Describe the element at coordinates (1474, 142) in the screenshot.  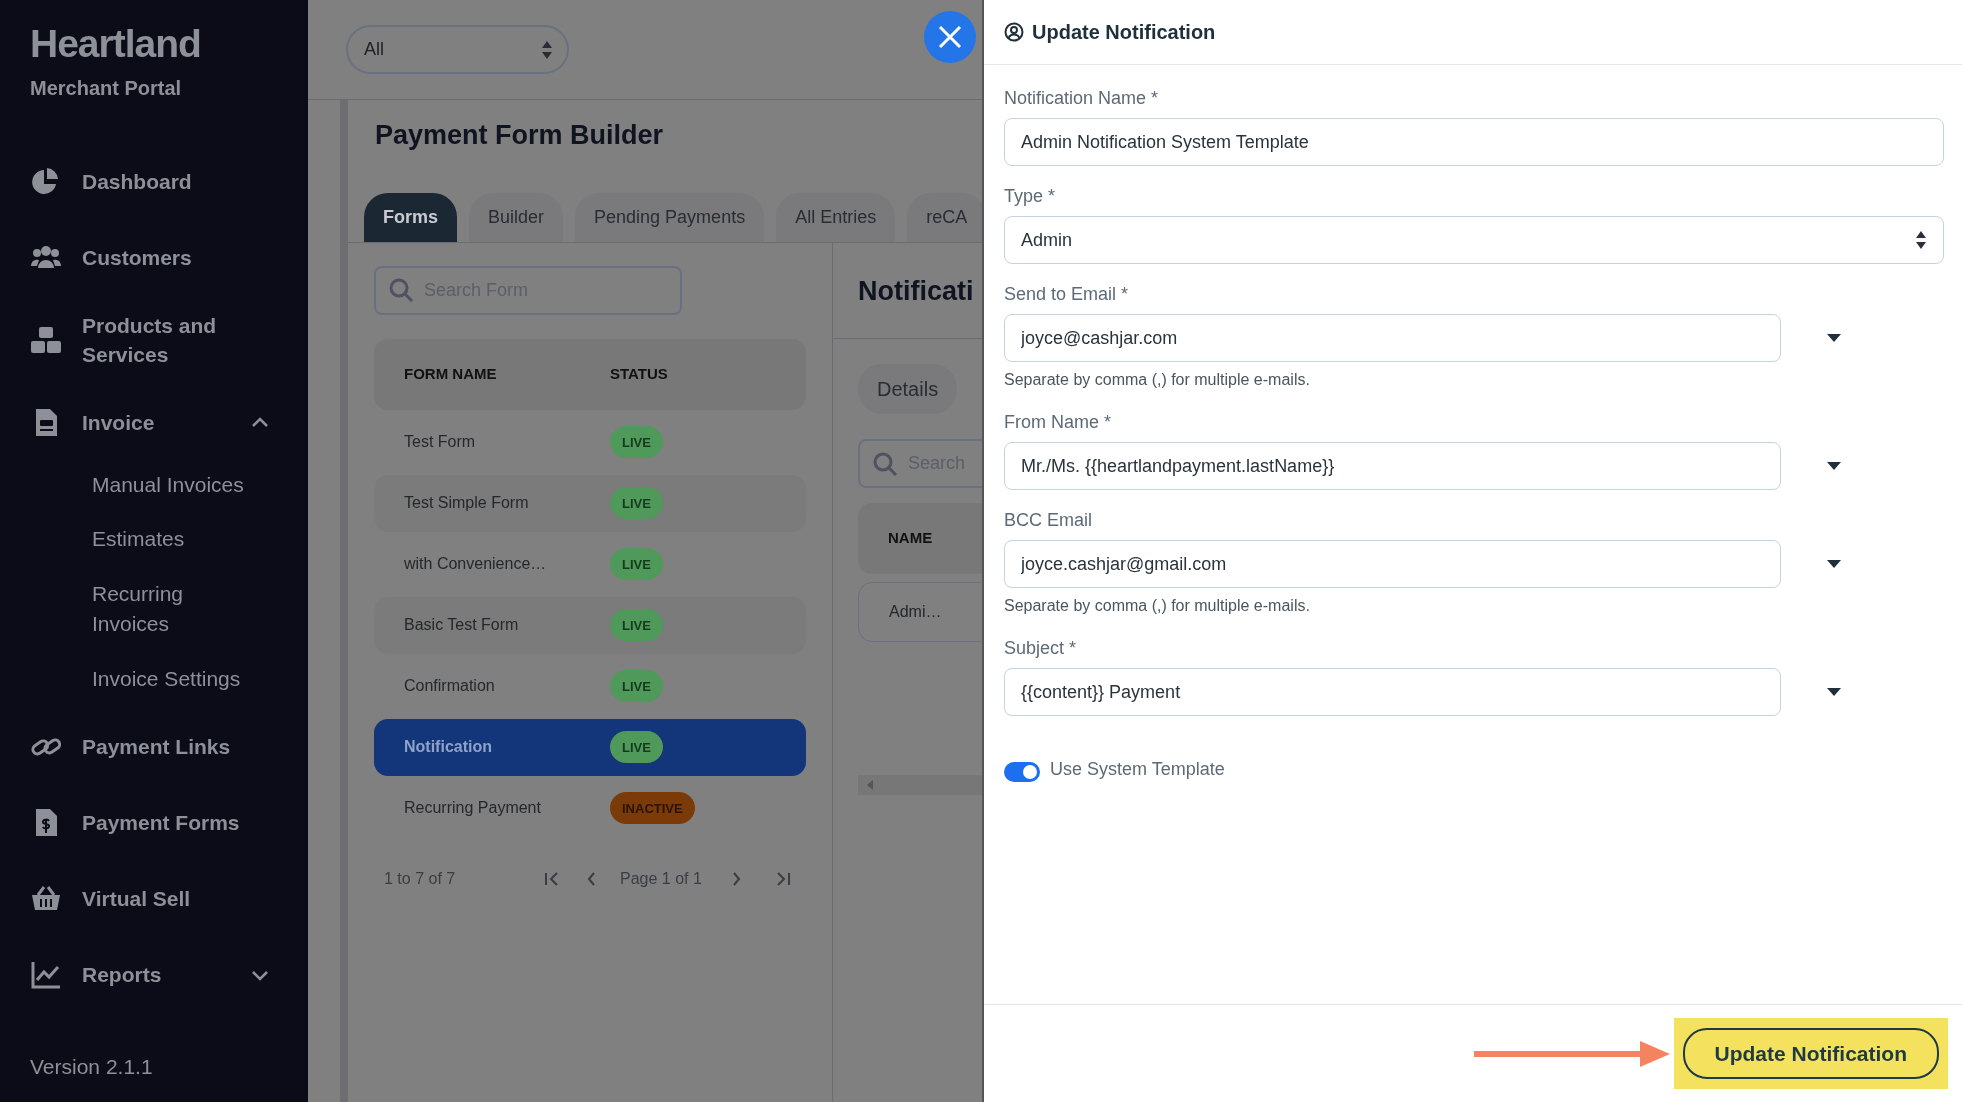
I see `input-field: Admin Notification System Template` at that location.